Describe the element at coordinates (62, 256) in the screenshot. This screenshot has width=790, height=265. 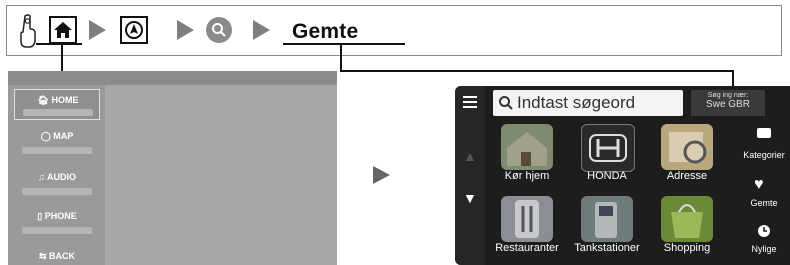
I see `menu-label-back: BACK` at that location.